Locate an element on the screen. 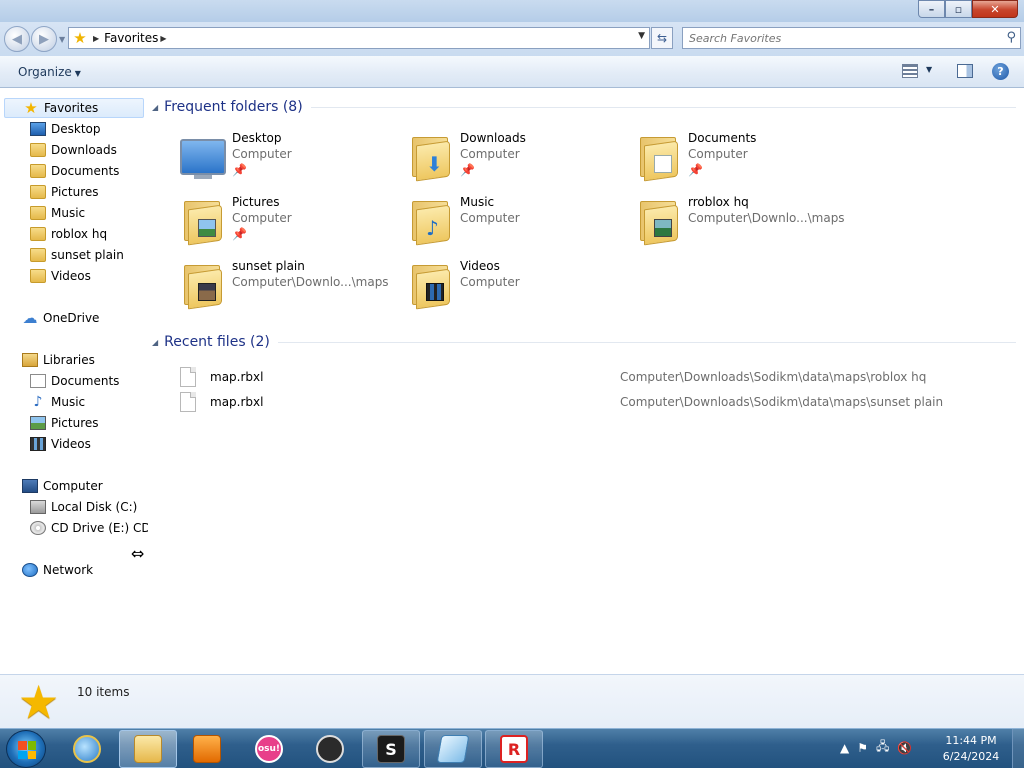 The width and height of the screenshot is (1024, 768). breadcrumb-favorites: Favorites is located at coordinates (131, 38).